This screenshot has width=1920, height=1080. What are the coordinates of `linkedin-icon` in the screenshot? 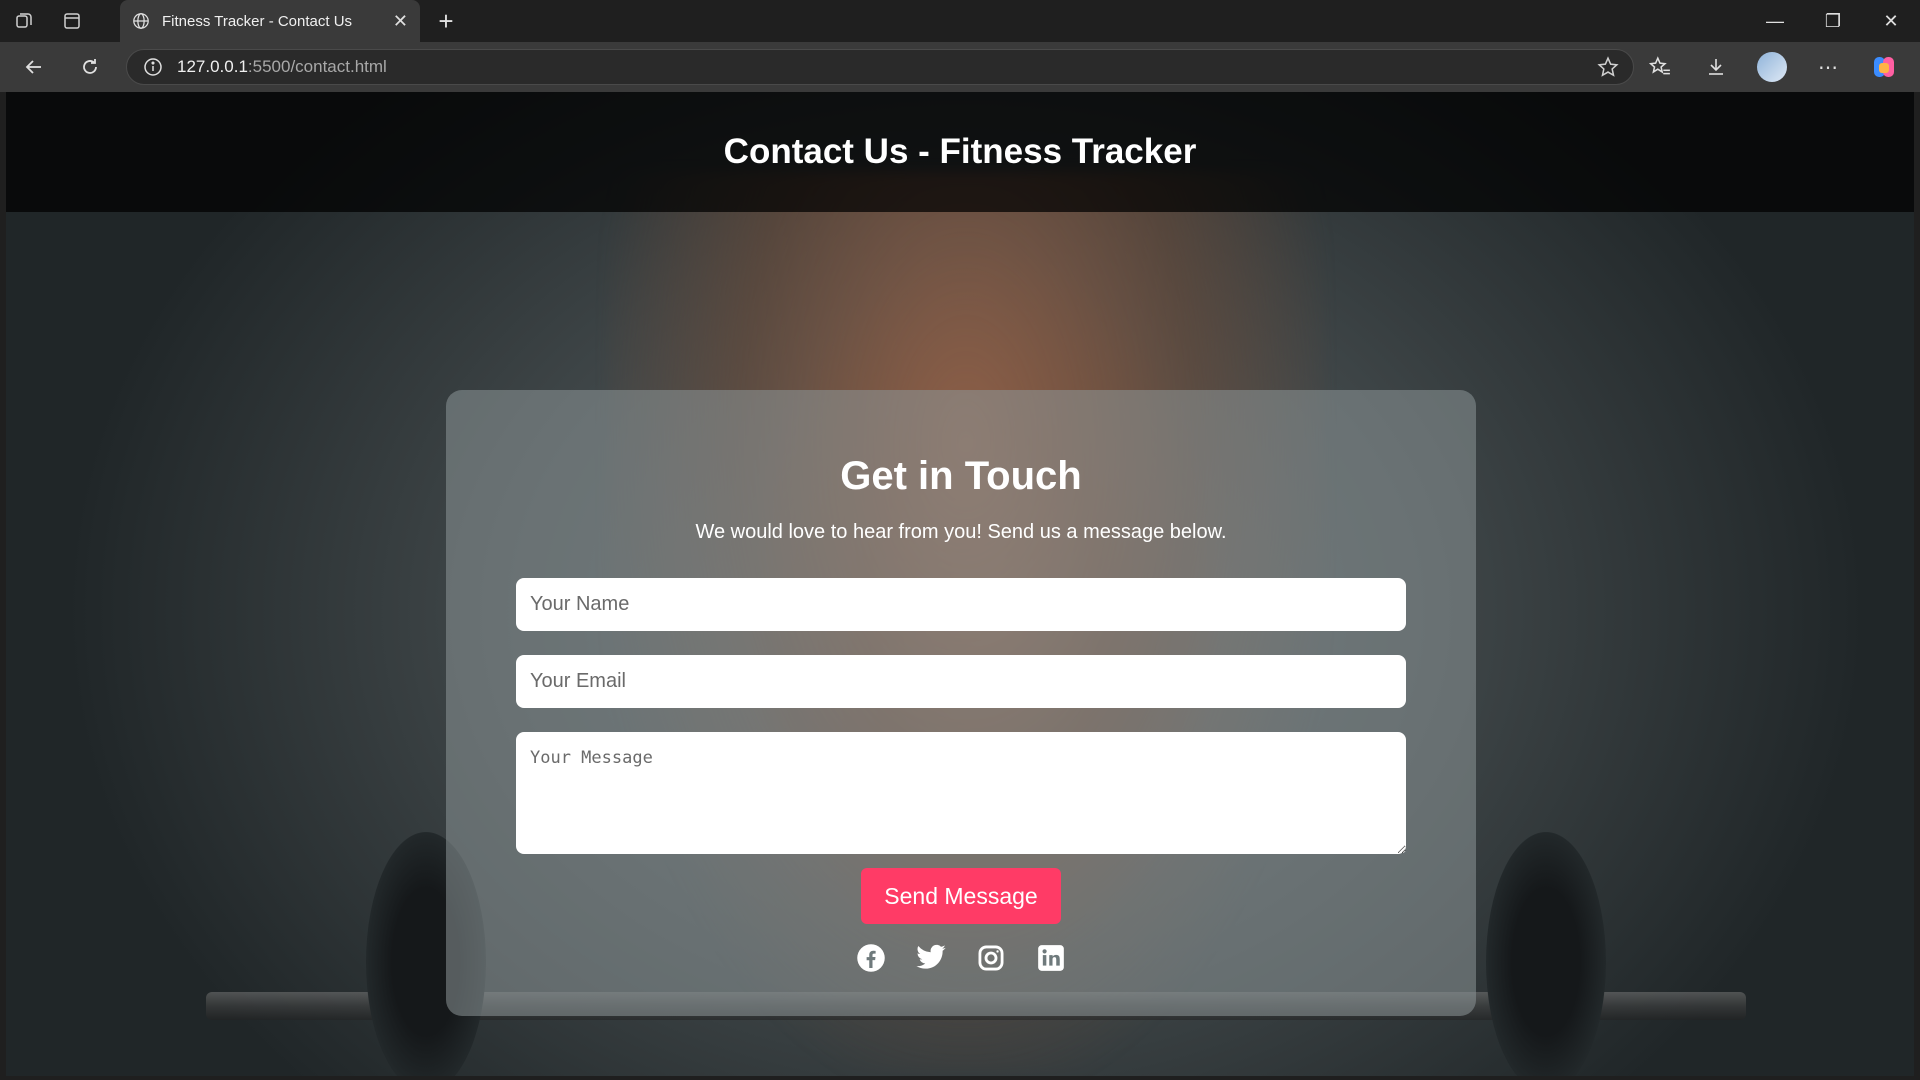 It's located at (1051, 958).